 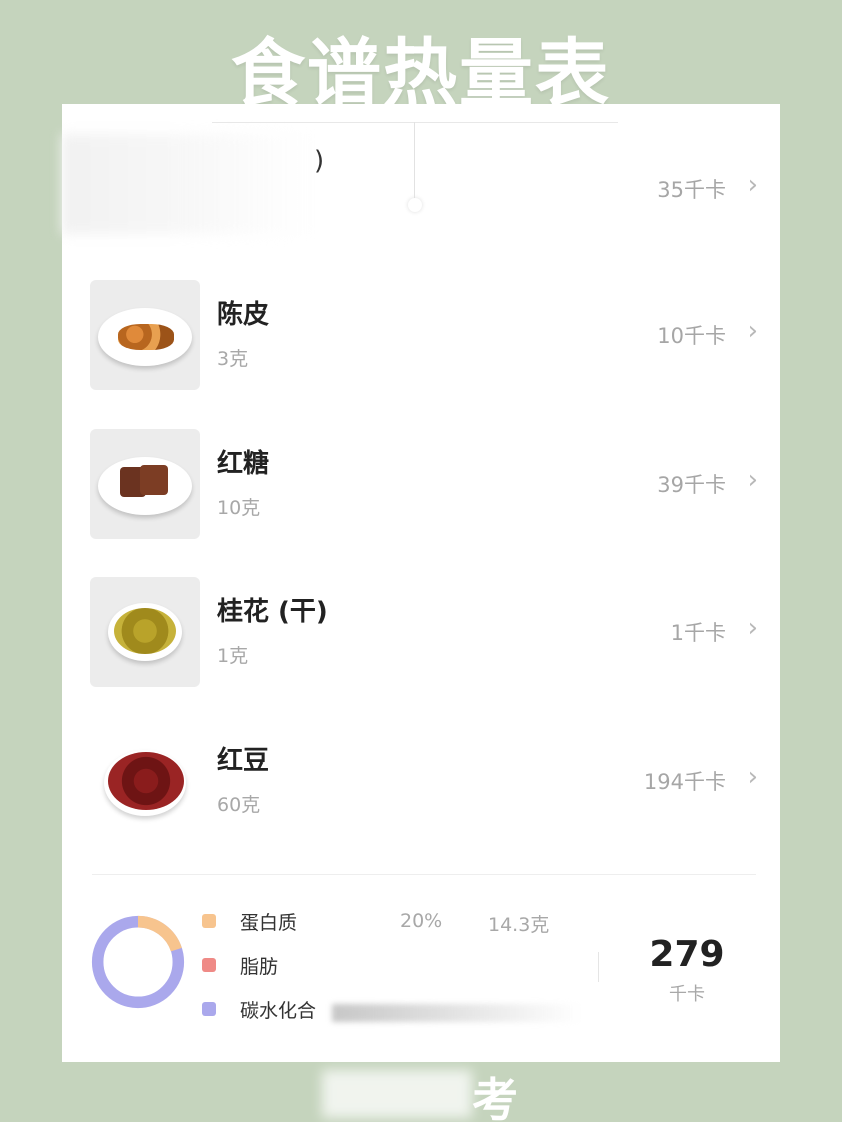 What do you see at coordinates (424, 874) in the screenshot?
I see `summary-divider` at bounding box center [424, 874].